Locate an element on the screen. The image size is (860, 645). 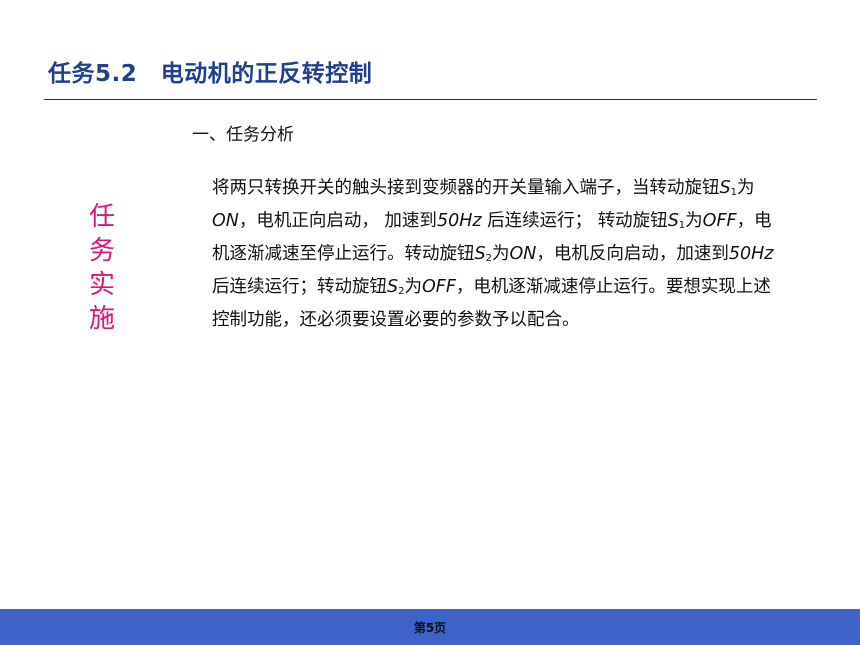
section-heading: 一、任务分析 is located at coordinates (243, 135).